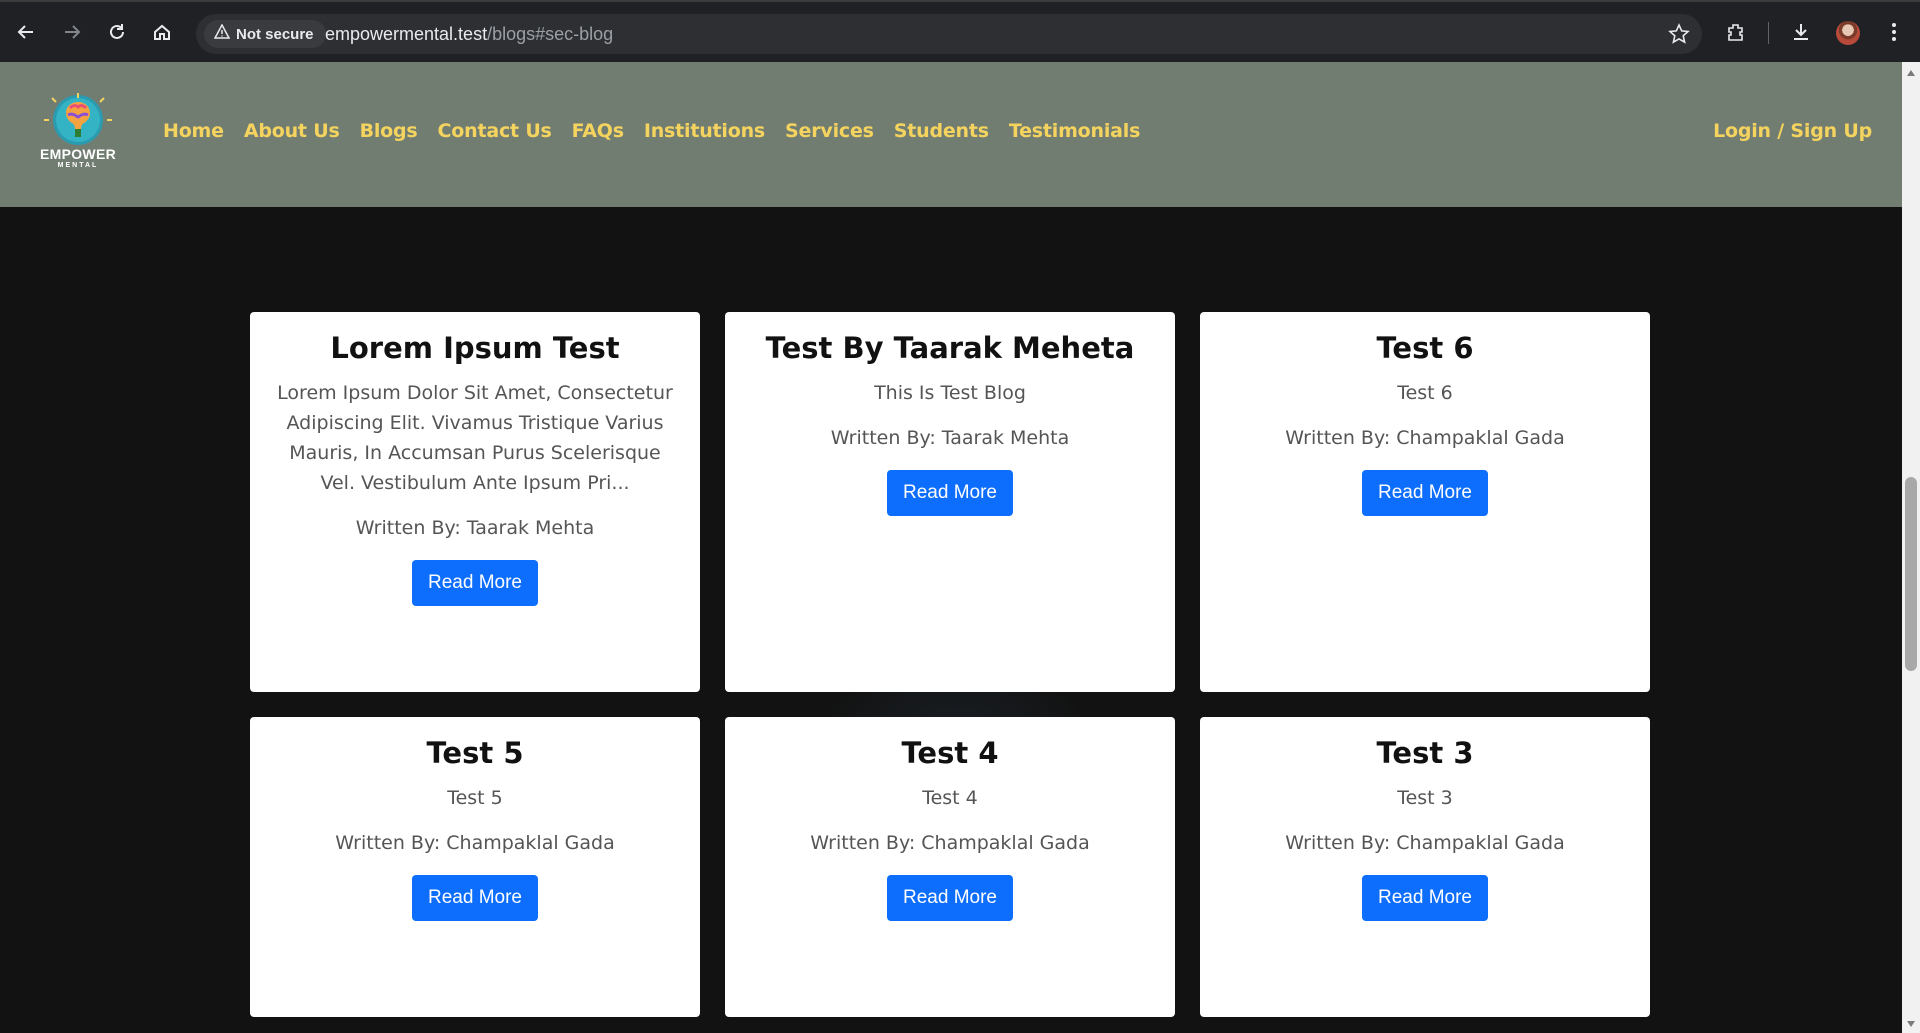 The image size is (1920, 1033). What do you see at coordinates (78, 165) in the screenshot?
I see `logo-text-line2: MENTAL` at bounding box center [78, 165].